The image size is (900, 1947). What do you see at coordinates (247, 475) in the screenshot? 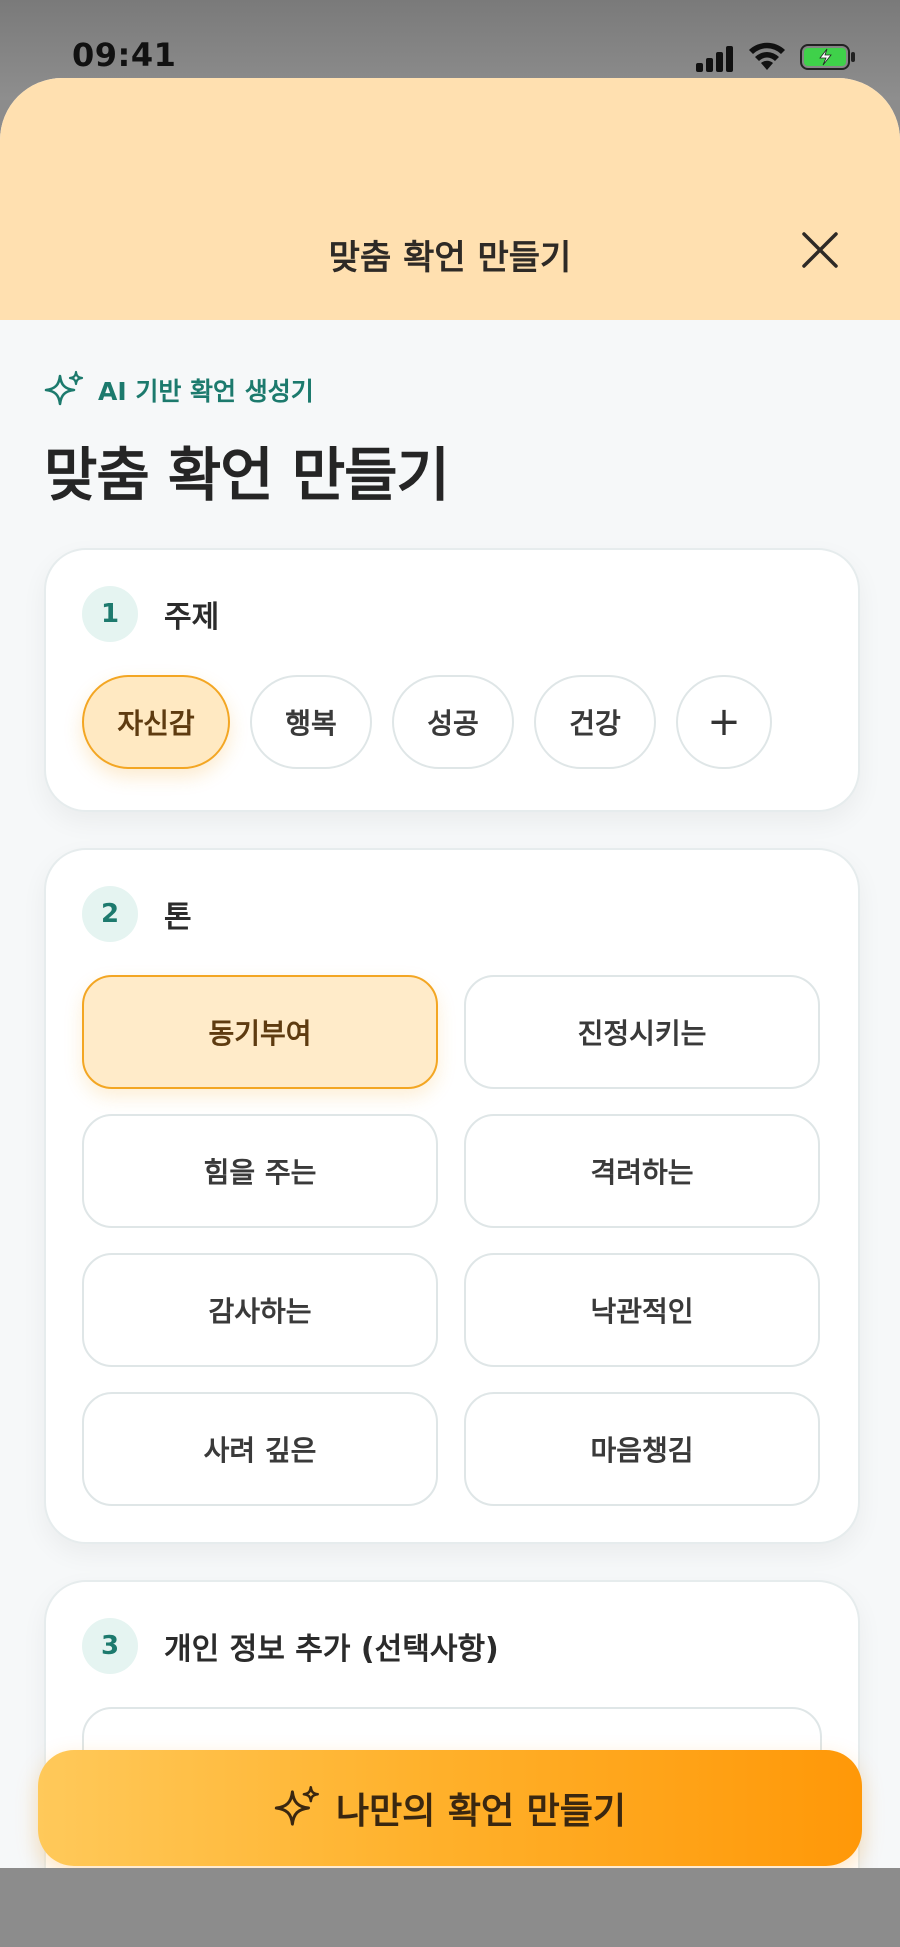
I see `page-title: 맞춤 확언 만들기` at bounding box center [247, 475].